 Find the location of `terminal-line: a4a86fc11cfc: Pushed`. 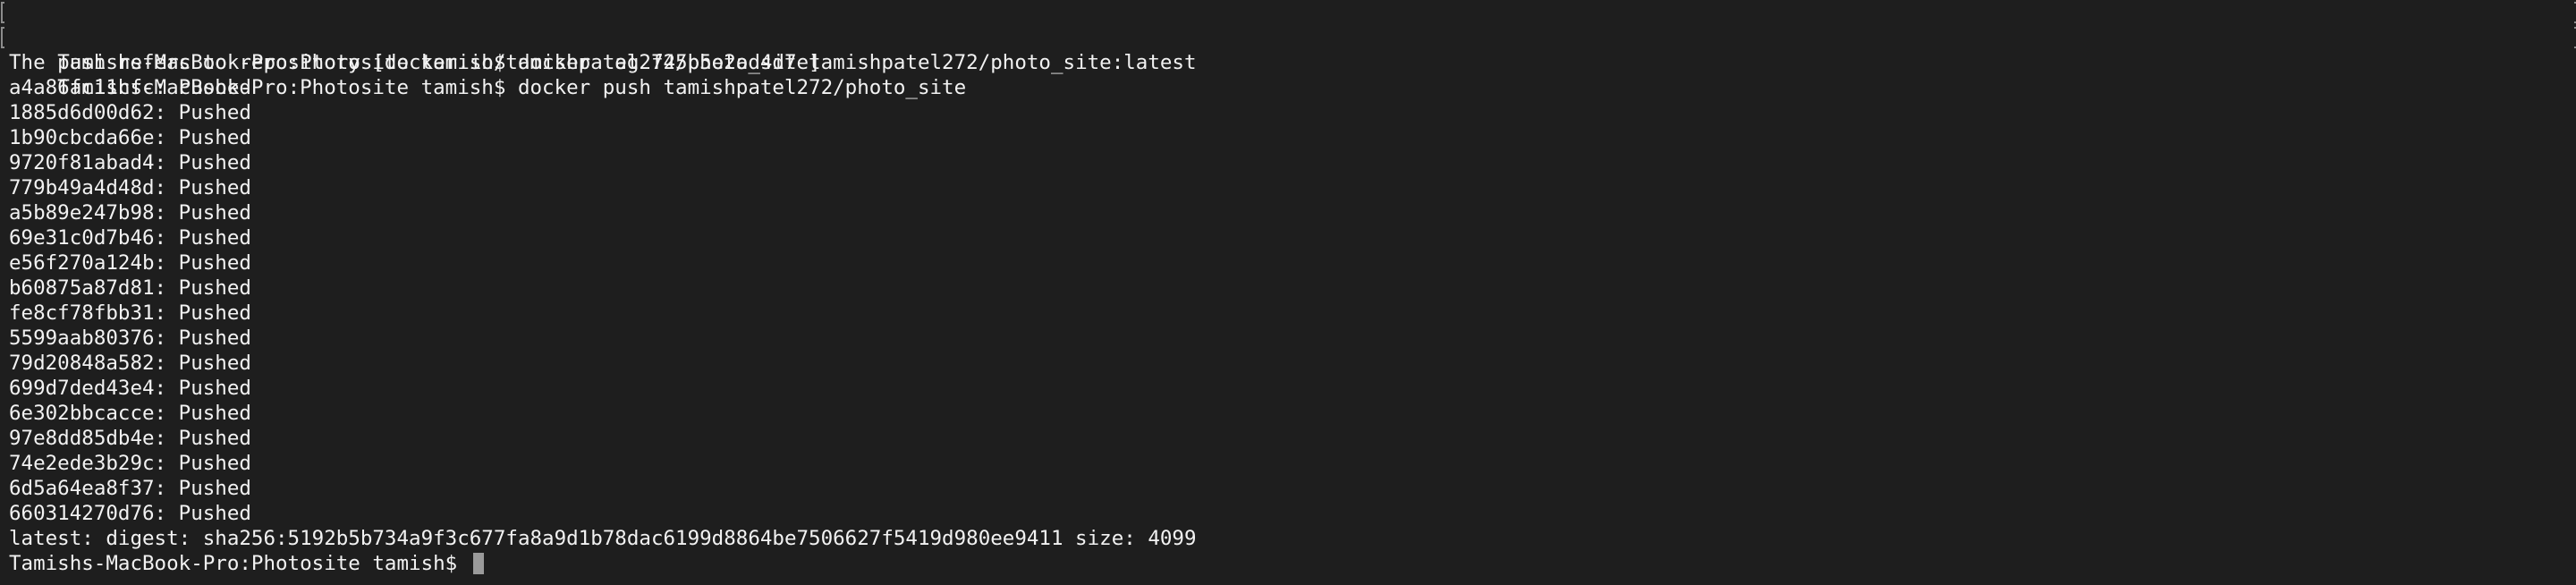

terminal-line: a4a86fc11cfc: Pushed is located at coordinates (1292, 87).